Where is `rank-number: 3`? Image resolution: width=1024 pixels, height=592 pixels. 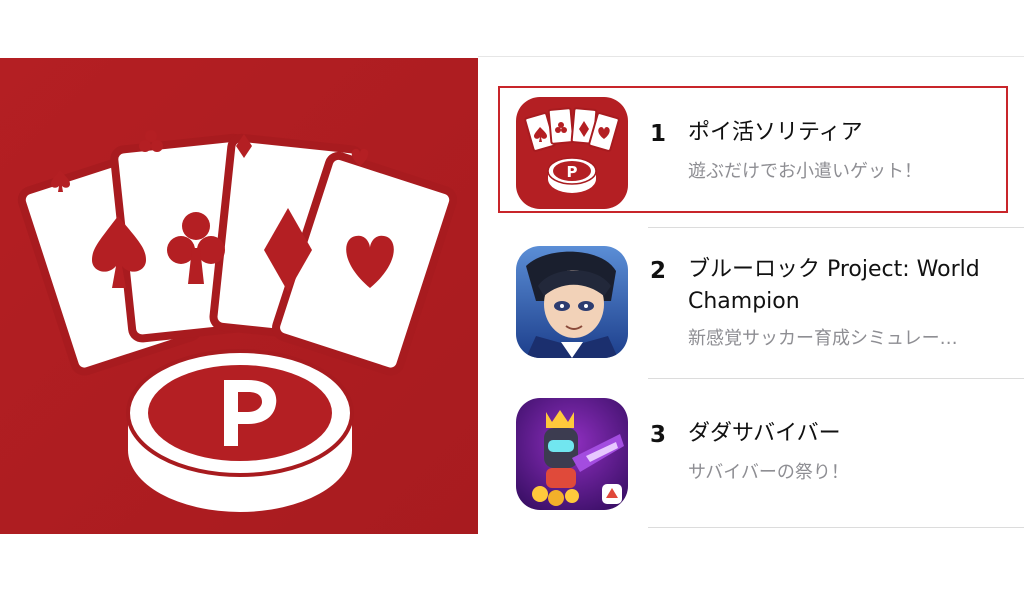
rank-number: 3 is located at coordinates (658, 435).